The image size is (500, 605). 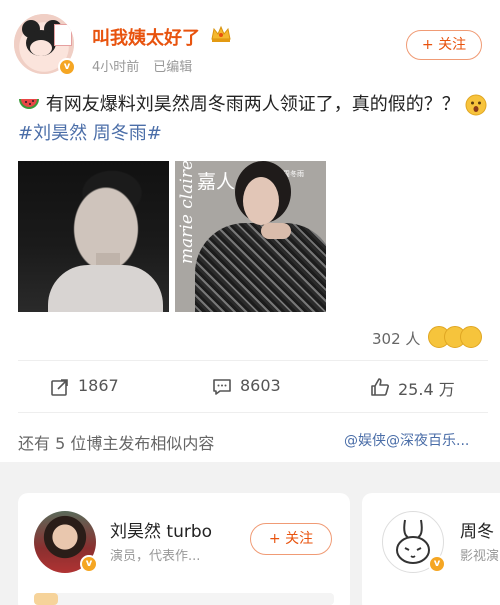 What do you see at coordinates (261, 201) in the screenshot?
I see `image-figure-face` at bounding box center [261, 201].